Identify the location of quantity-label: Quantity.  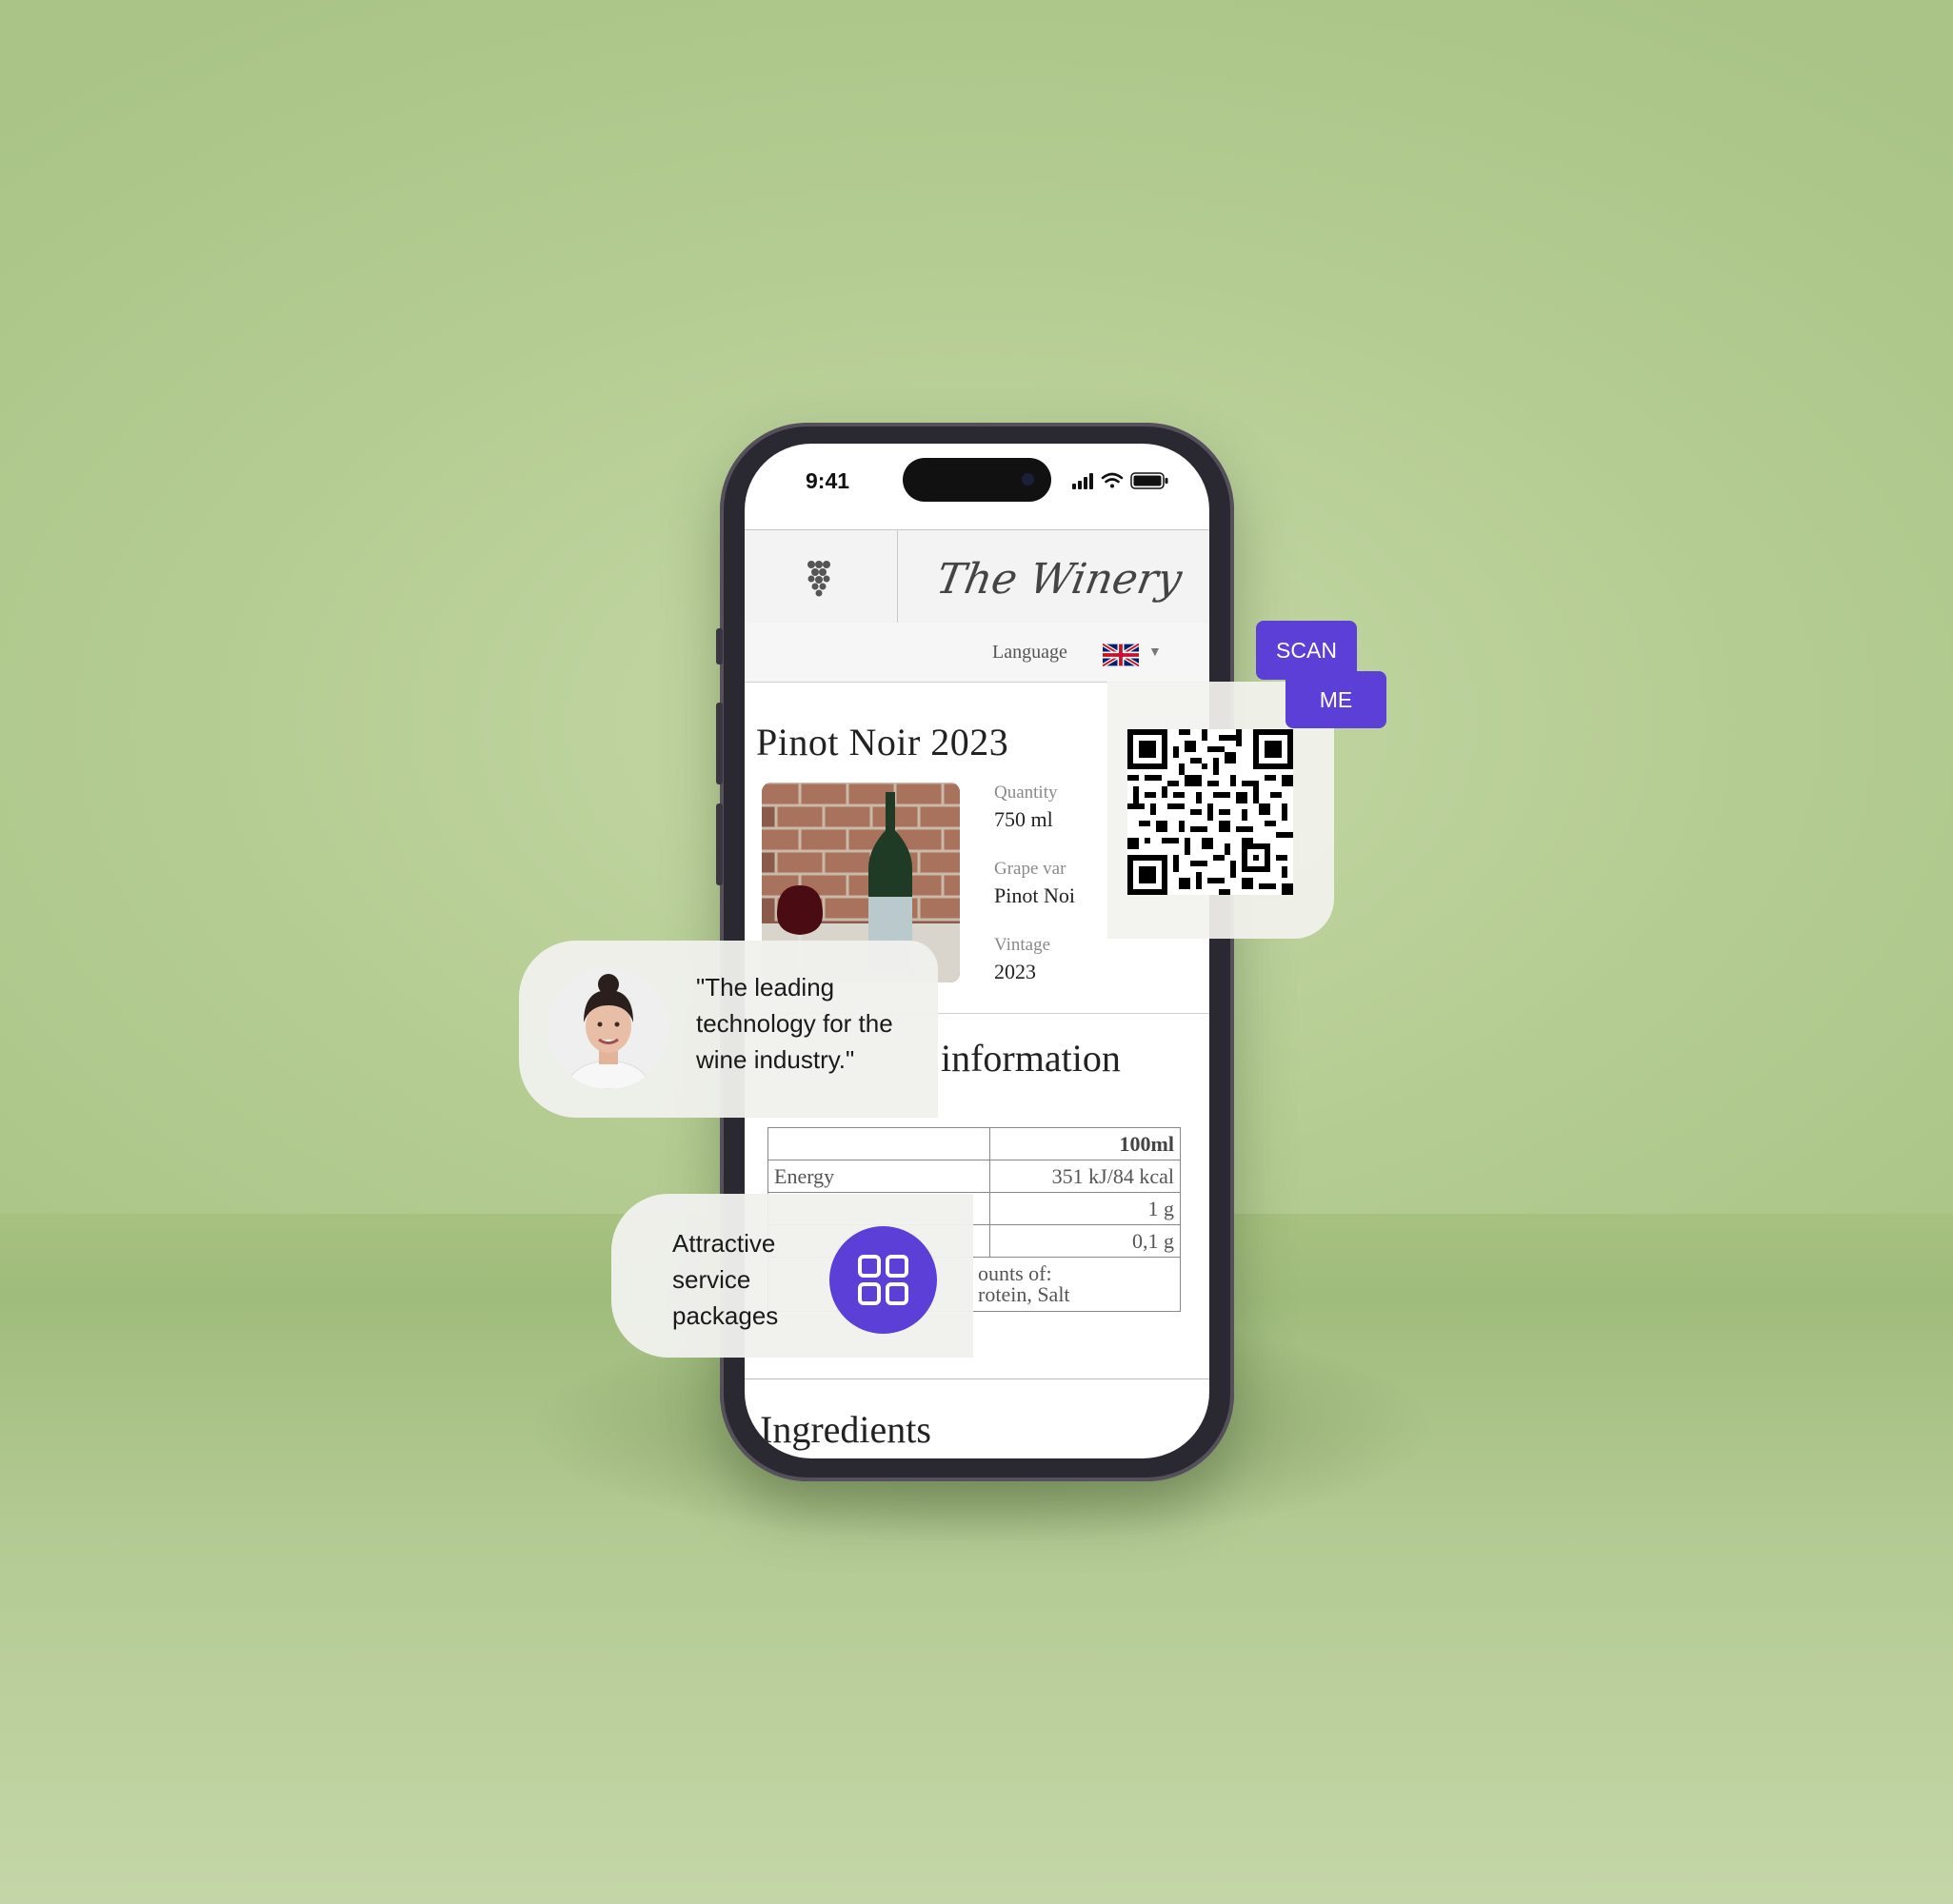
(1026, 793).